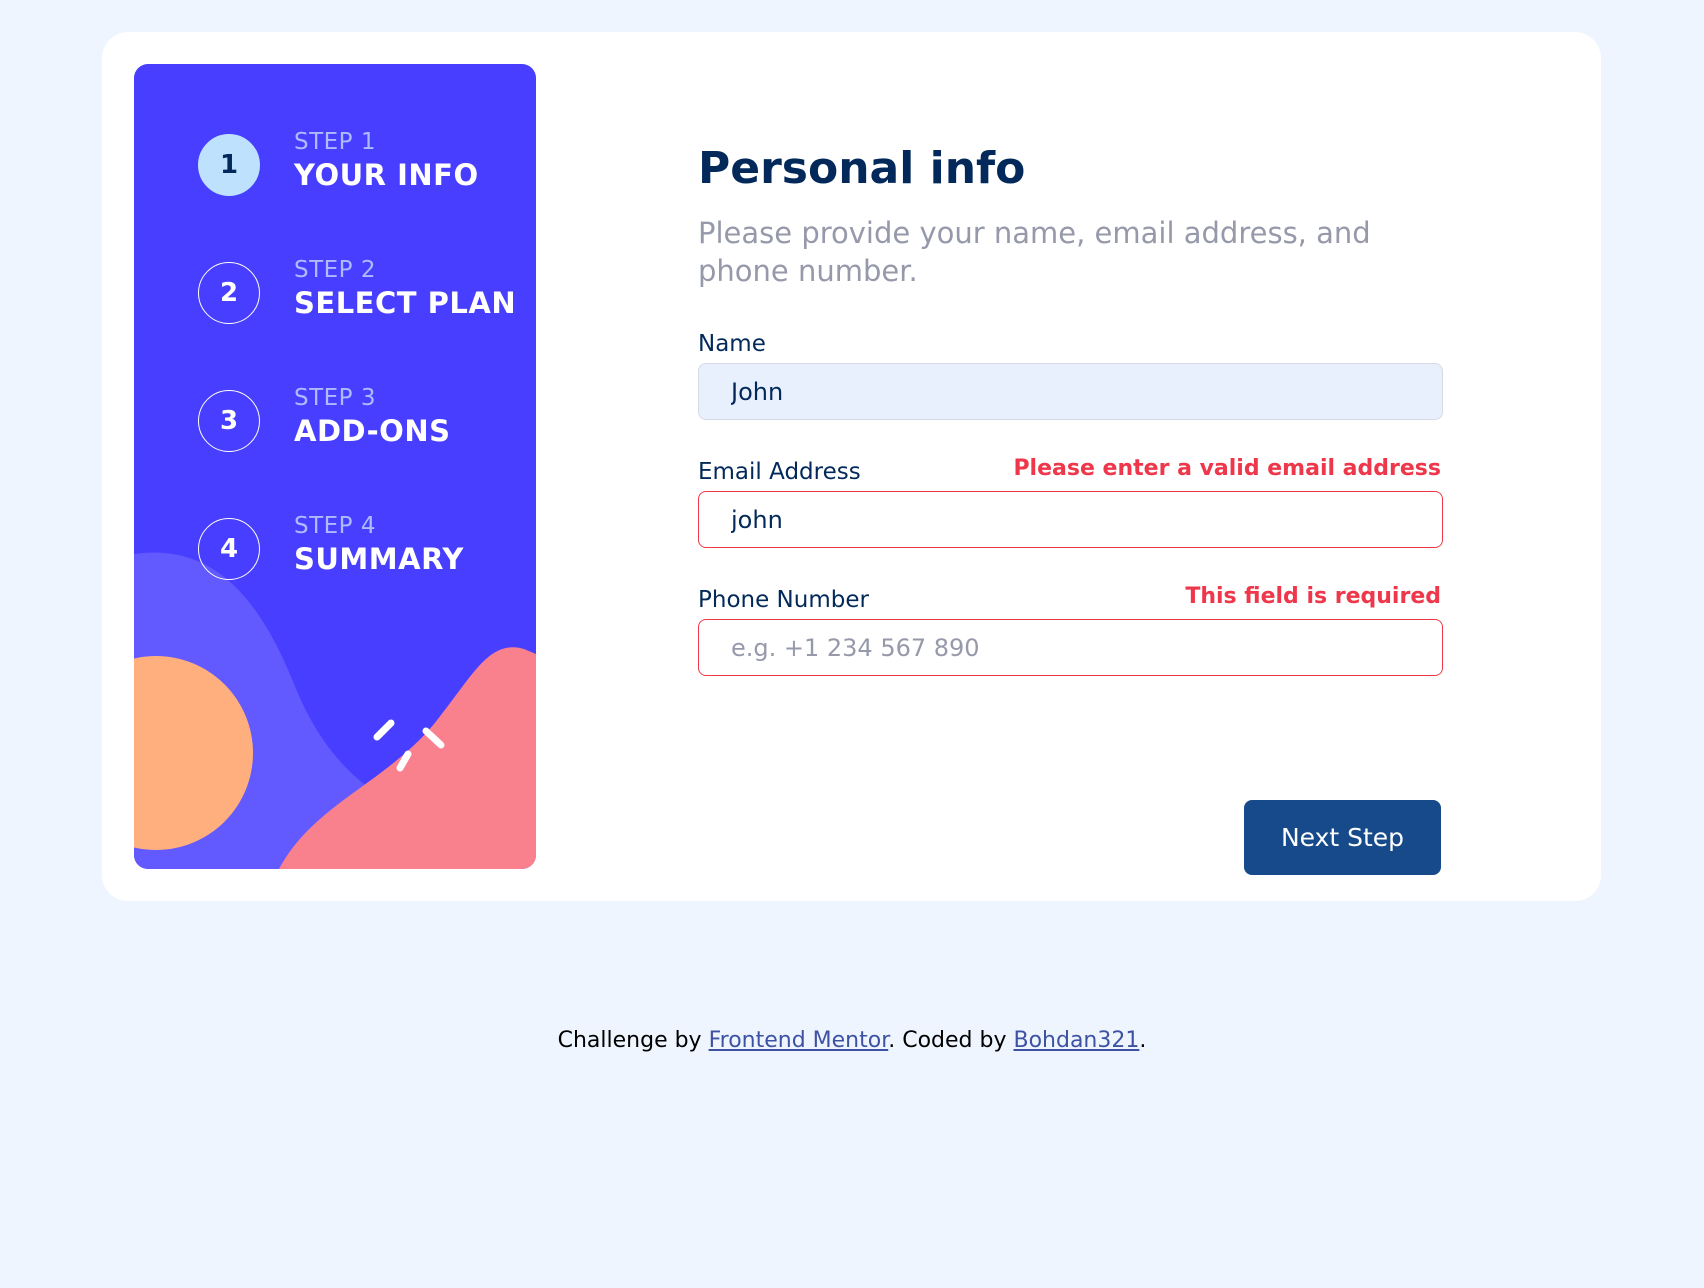 The height and width of the screenshot is (1288, 1704). I want to click on step-title: SELECT PLAN, so click(405, 303).